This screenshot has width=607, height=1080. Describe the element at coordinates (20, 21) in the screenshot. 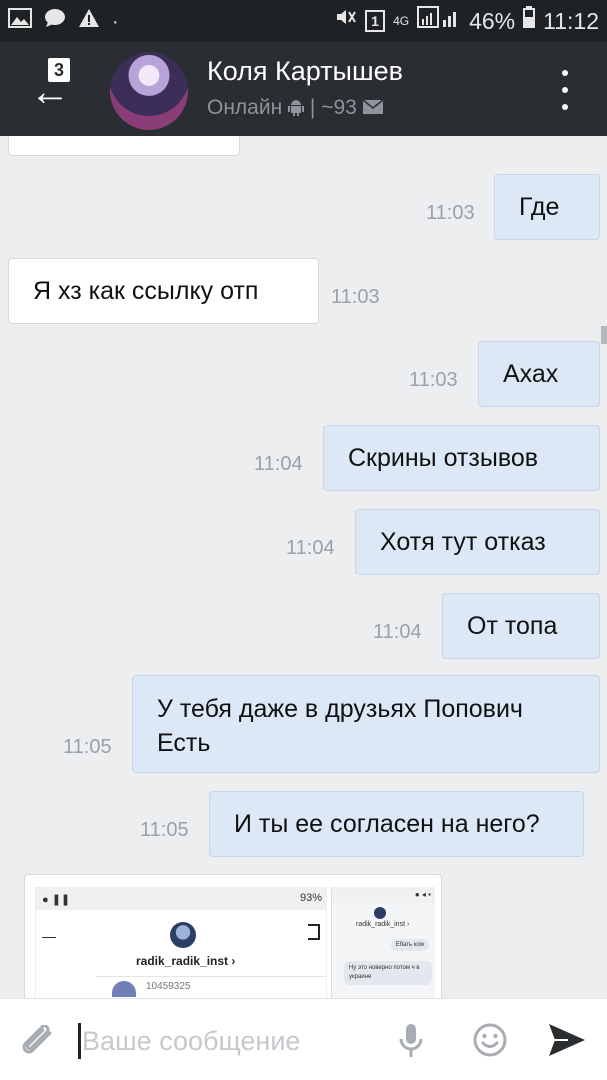

I see `gallery-icon` at that location.